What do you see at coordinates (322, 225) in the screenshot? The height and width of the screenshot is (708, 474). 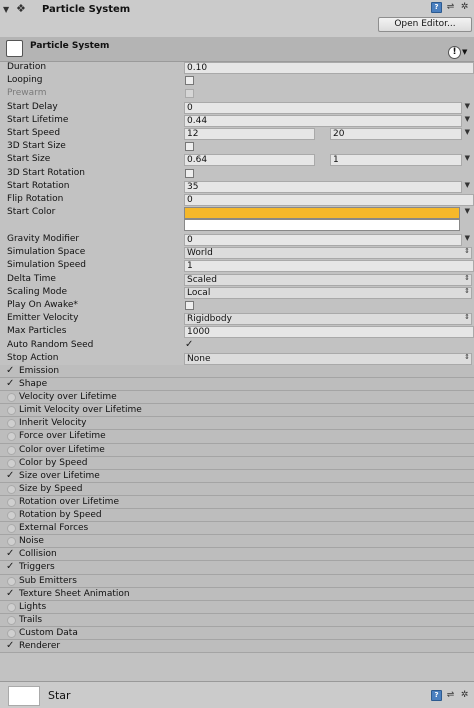 I see `start-color-max-swatch` at bounding box center [322, 225].